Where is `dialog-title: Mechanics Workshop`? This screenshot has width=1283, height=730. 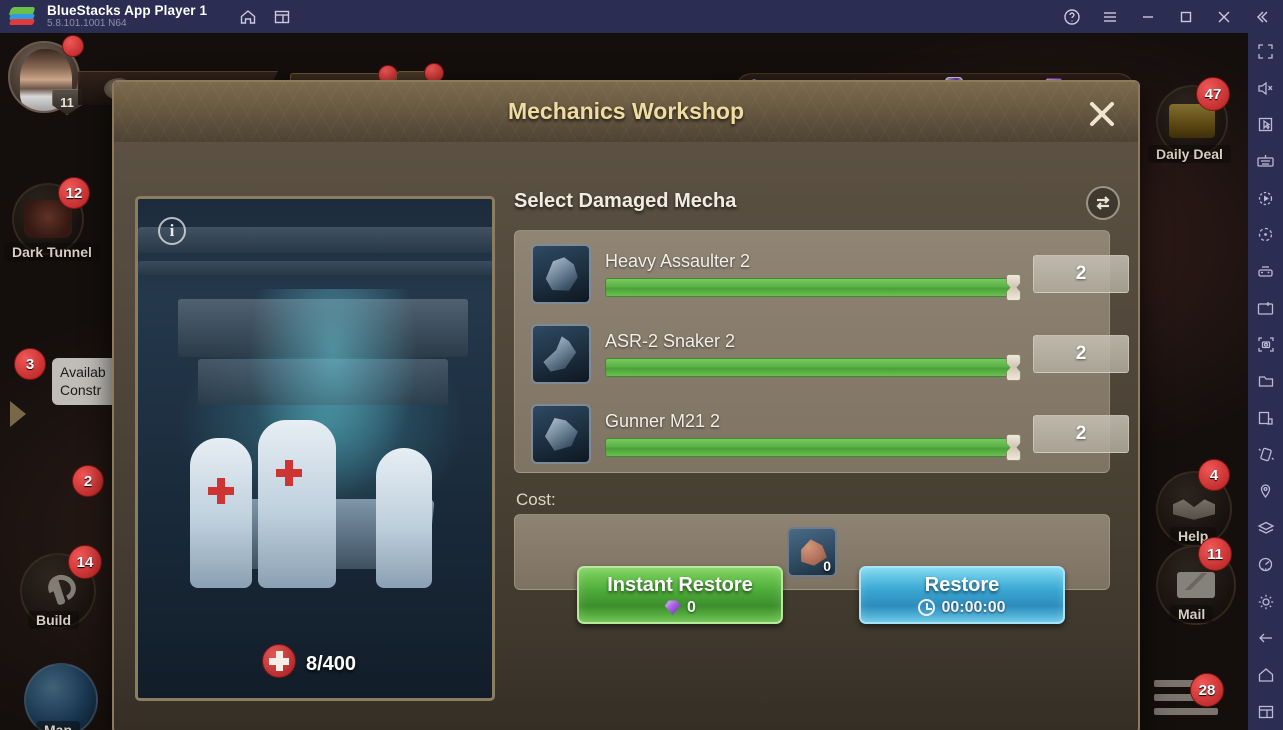
dialog-title: Mechanics Workshop is located at coordinates (626, 111).